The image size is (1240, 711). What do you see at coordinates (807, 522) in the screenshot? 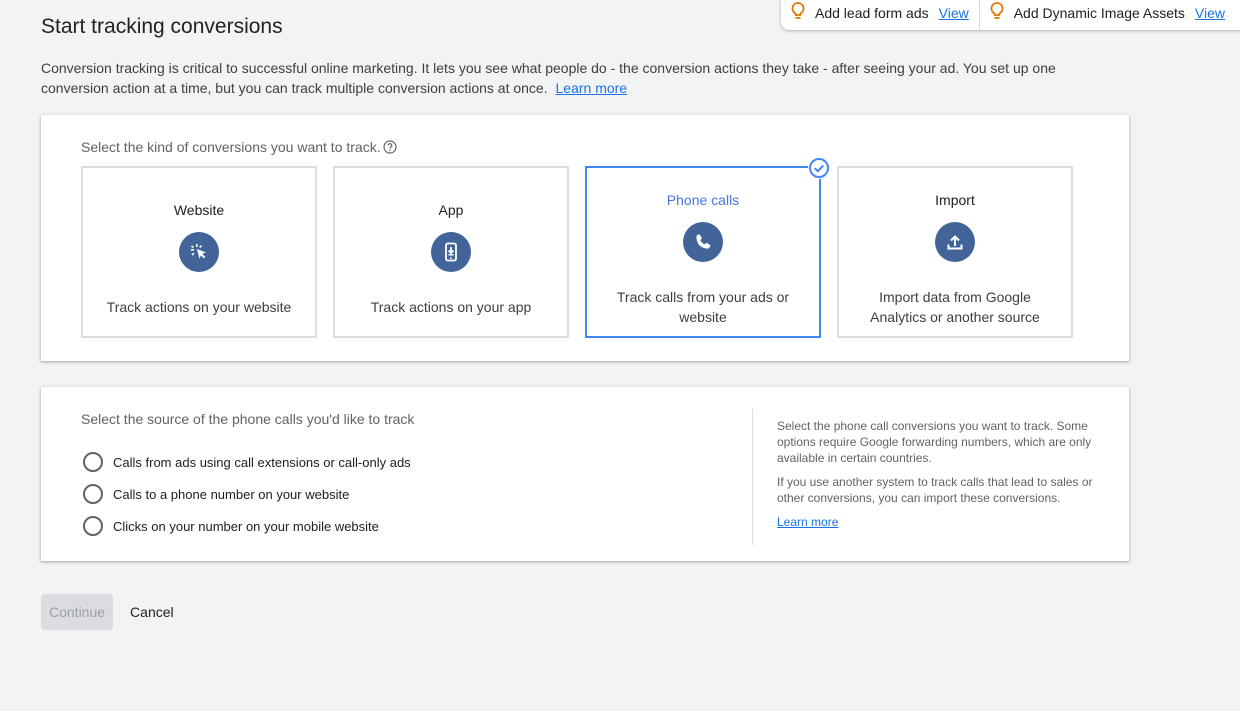
I see `help-learn-more-link: Learn more` at bounding box center [807, 522].